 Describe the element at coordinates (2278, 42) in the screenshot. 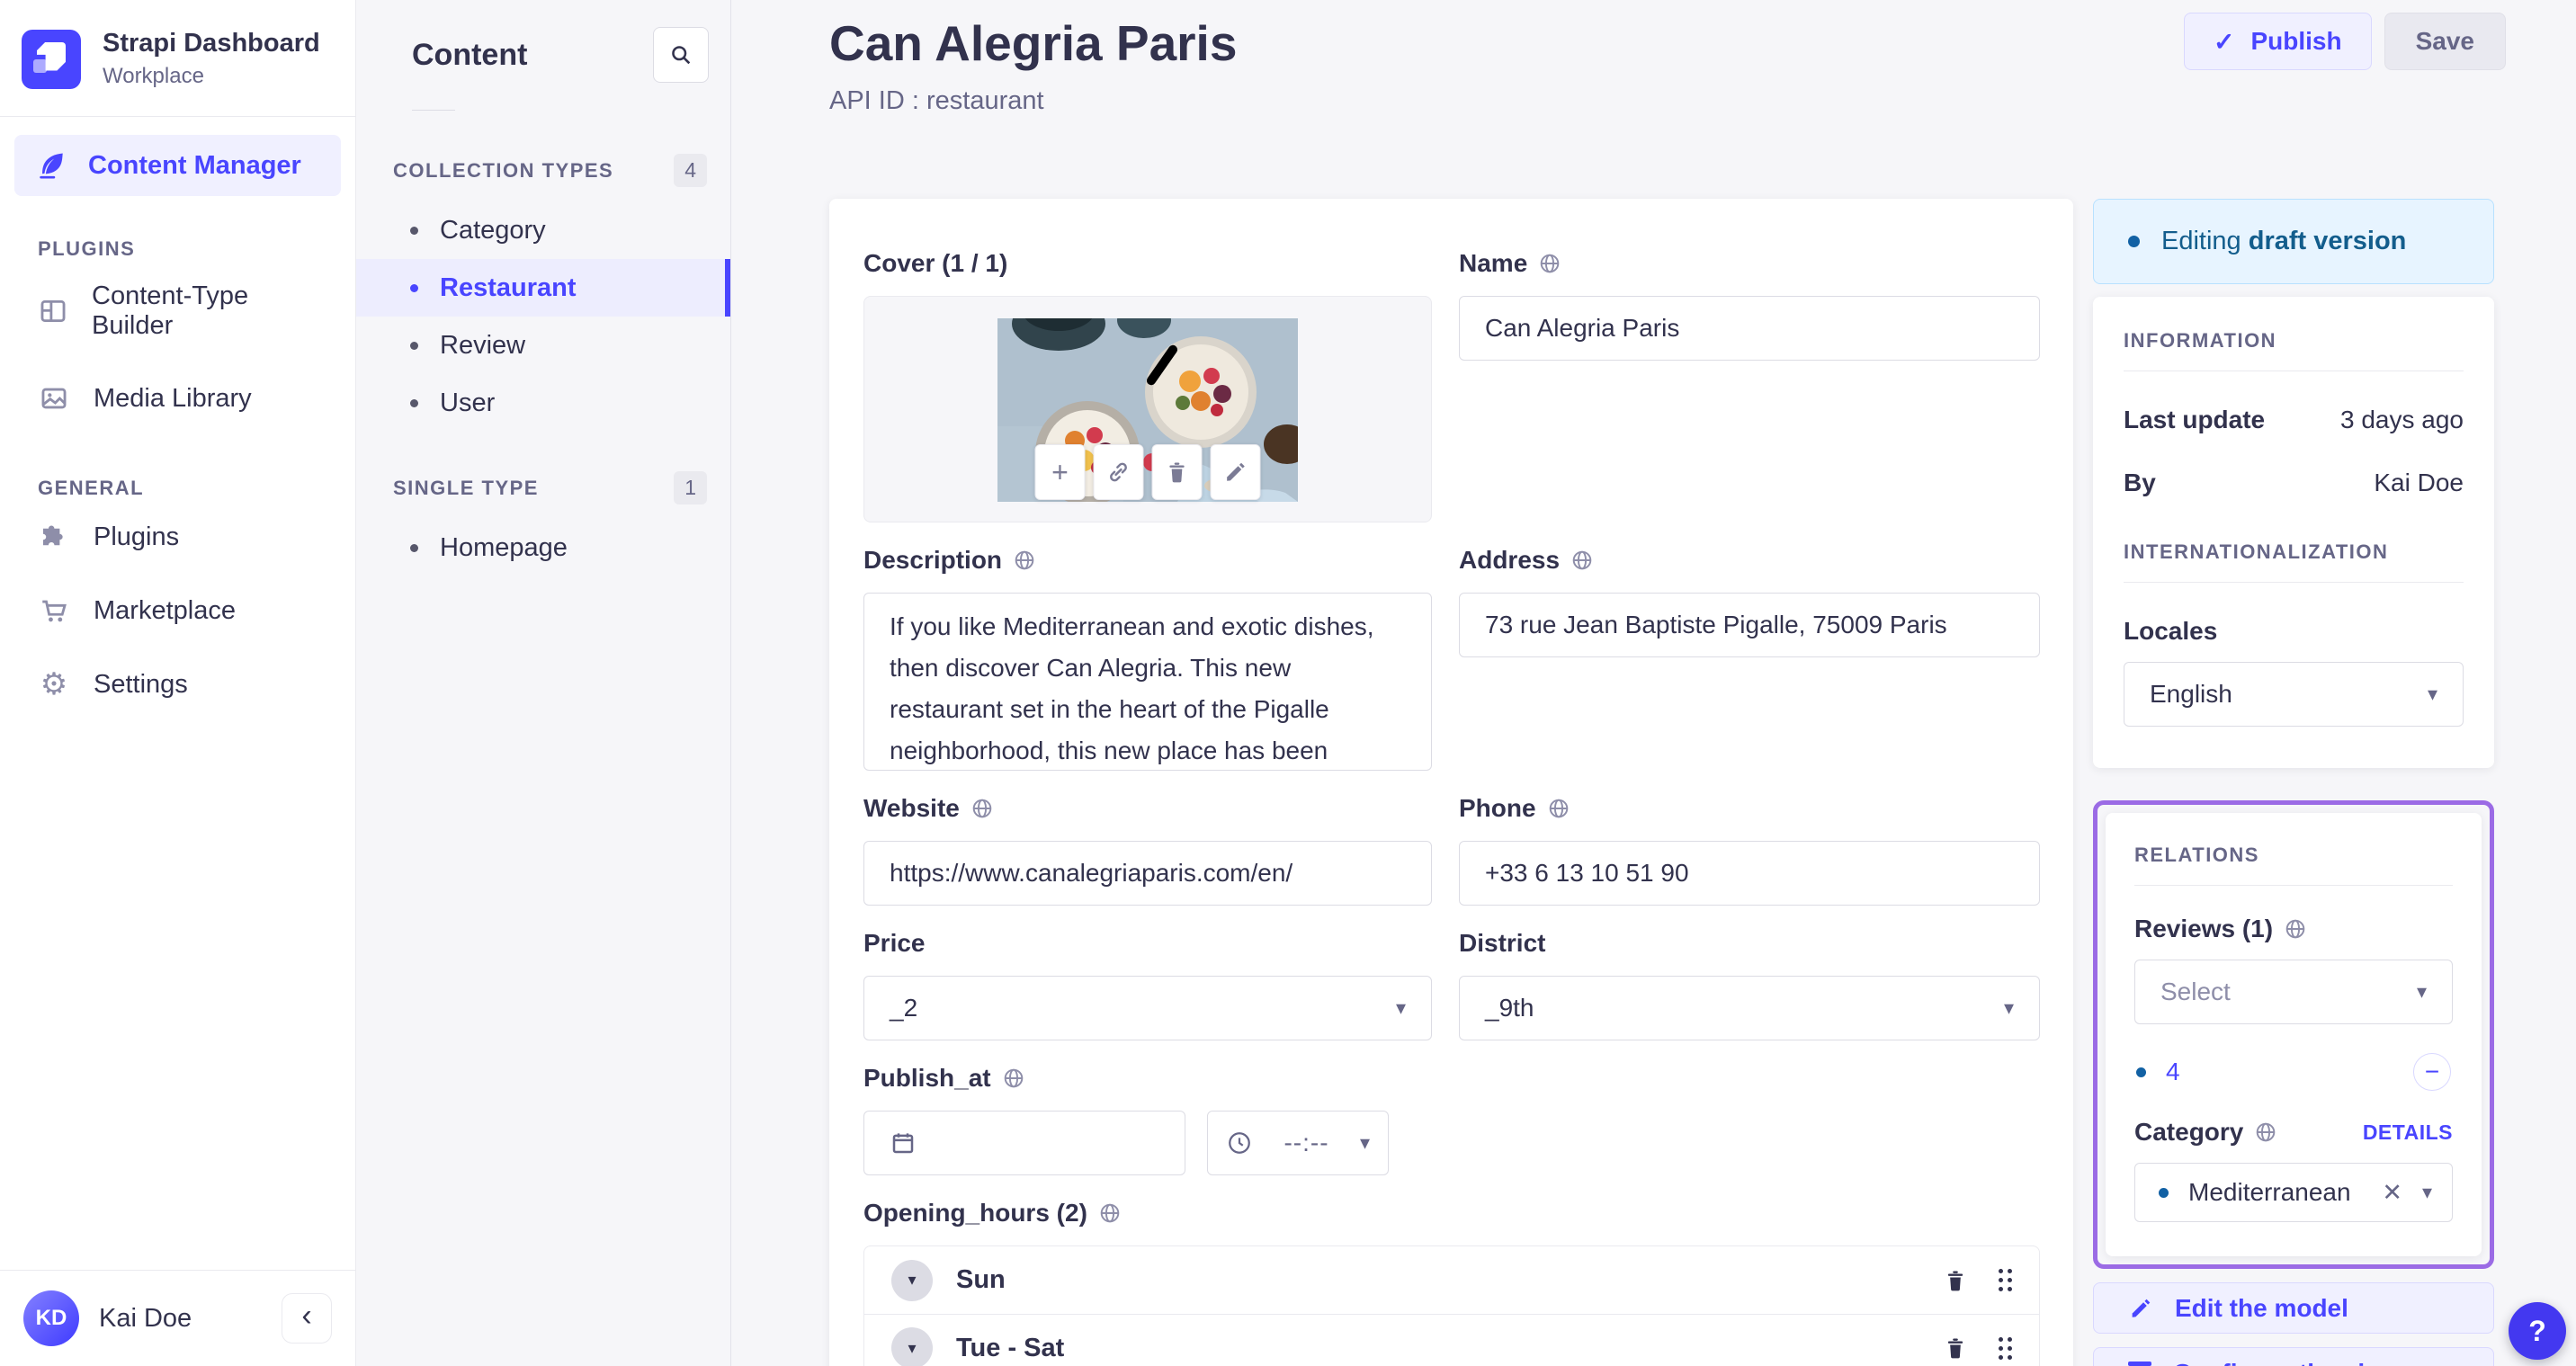

I see `publish-button: ✓ Publish` at that location.